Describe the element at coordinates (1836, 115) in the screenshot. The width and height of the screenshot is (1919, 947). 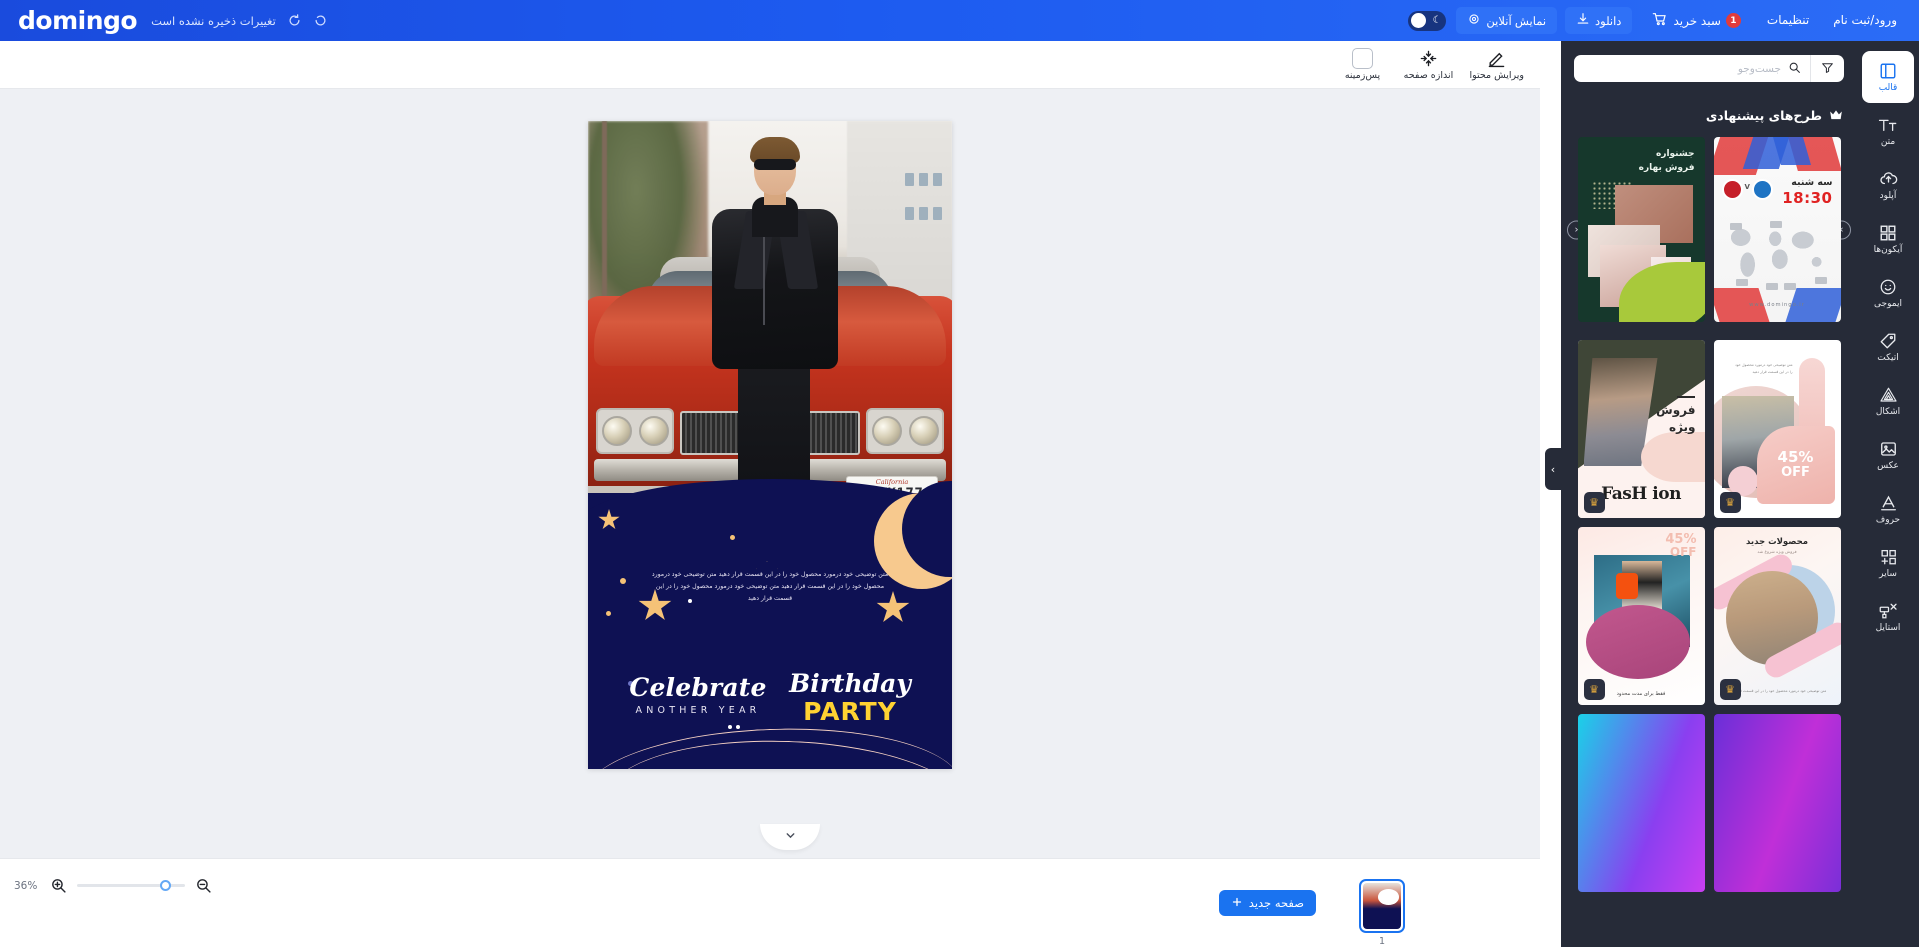
I see `crown-icon` at that location.